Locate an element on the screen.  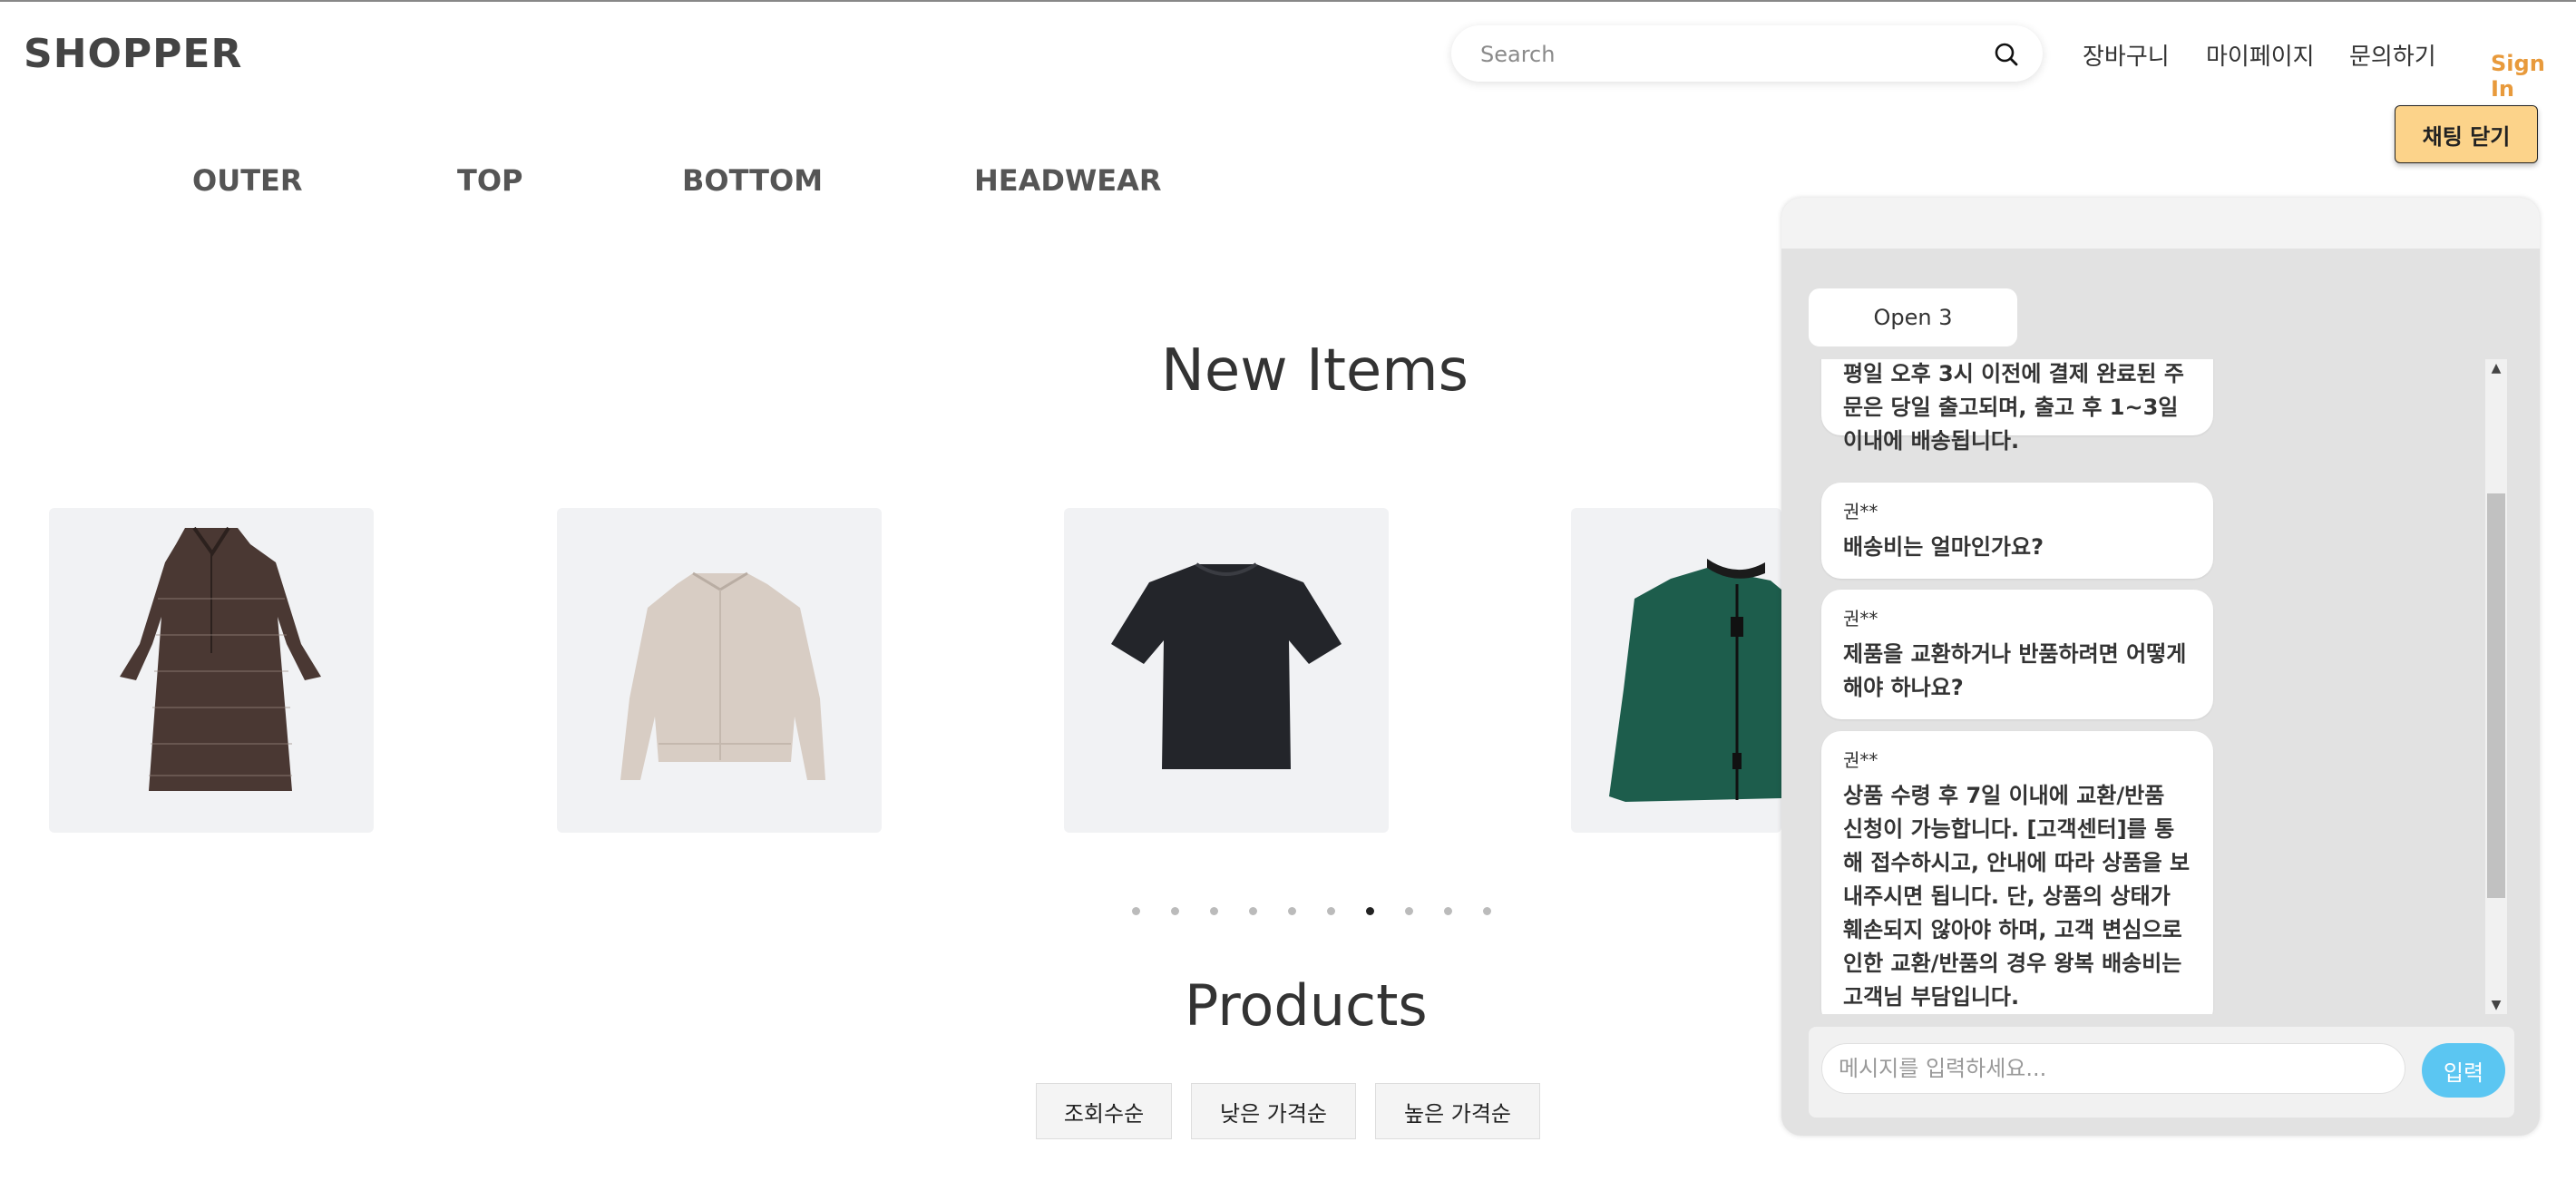
message-text: 제품을 교환하거나 반품하려면 어떻게 해야 하나요? is located at coordinates (2015, 671).